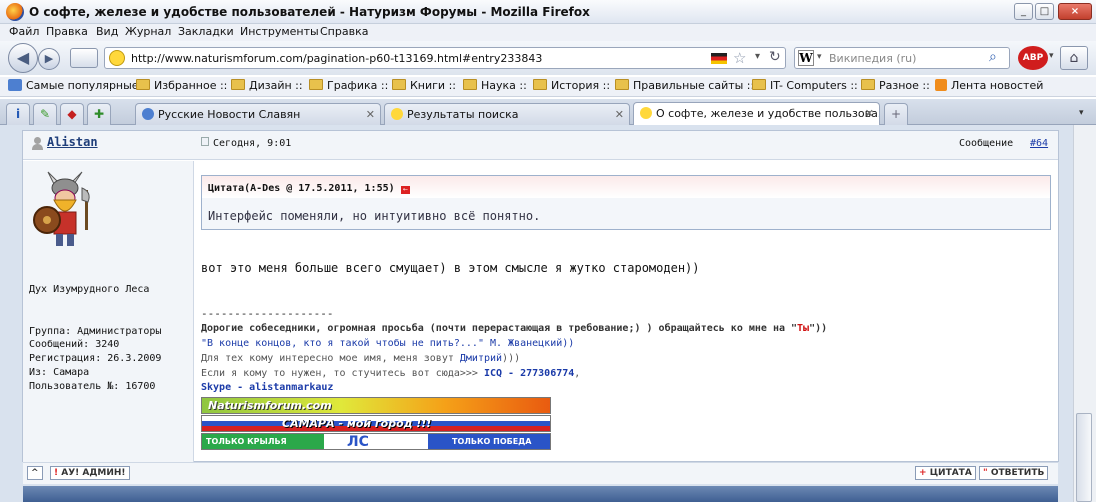 This screenshot has height=502, width=1096. I want to click on tab-current-topic: О софте, железе и удобстве пользова... ✕, so click(756, 113).